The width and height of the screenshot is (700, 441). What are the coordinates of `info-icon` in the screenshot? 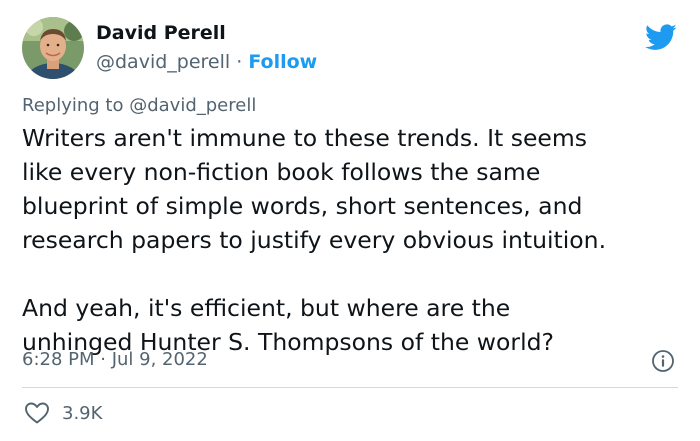 It's located at (663, 361).